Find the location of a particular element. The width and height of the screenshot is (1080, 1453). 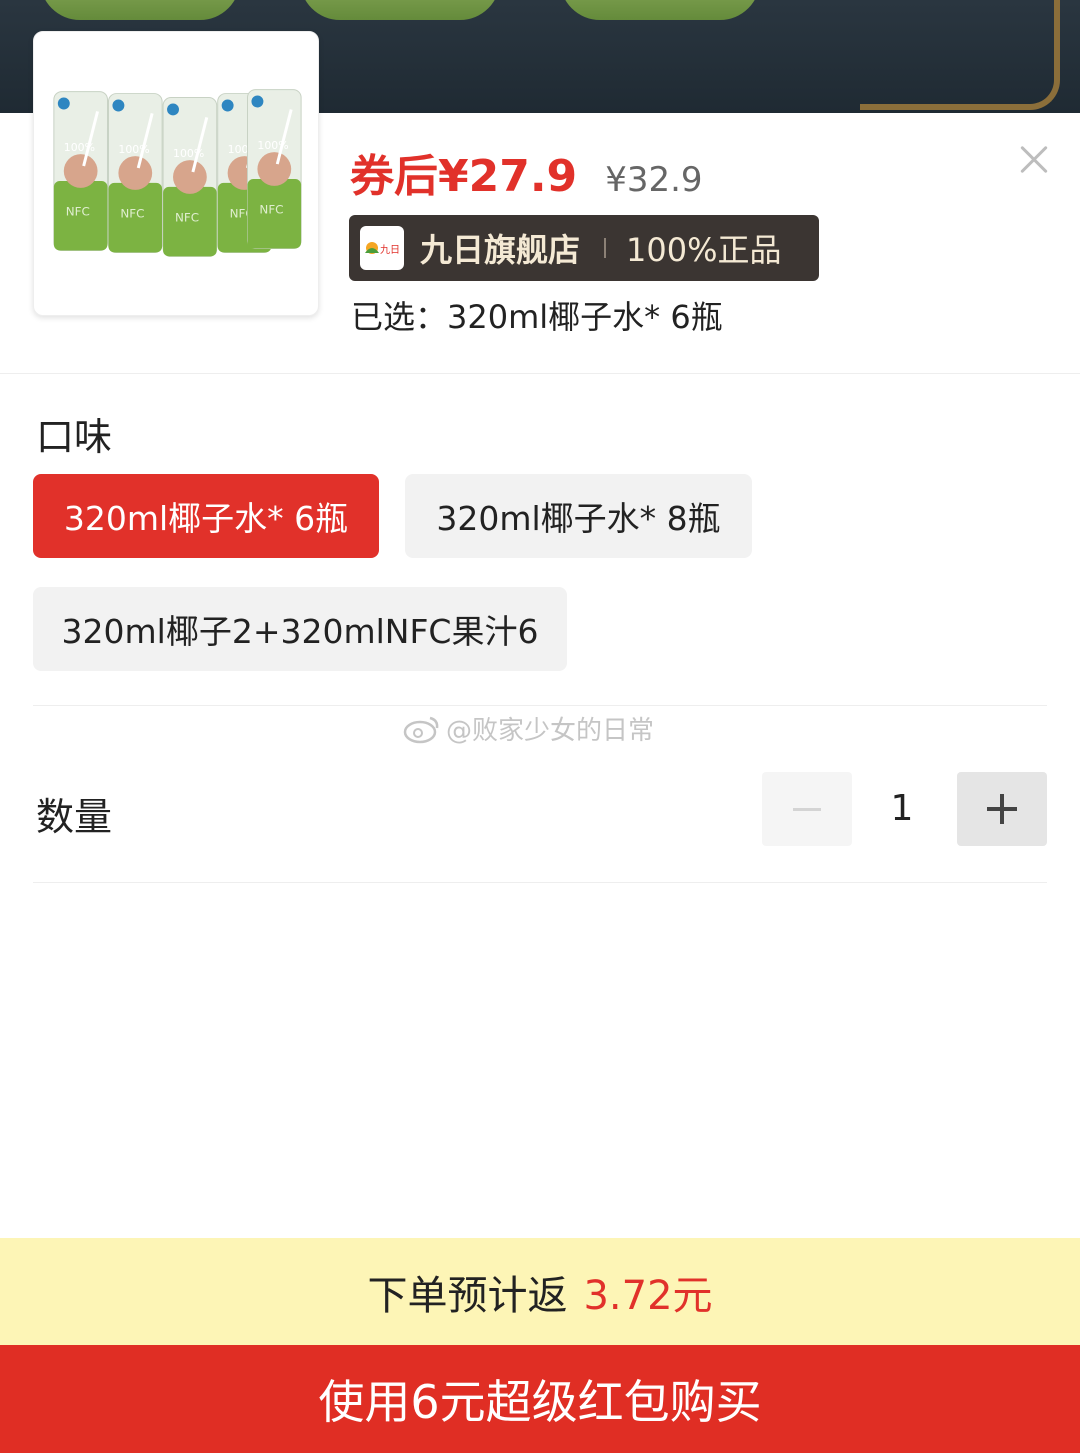

quantity-increase-button is located at coordinates (1002, 809).